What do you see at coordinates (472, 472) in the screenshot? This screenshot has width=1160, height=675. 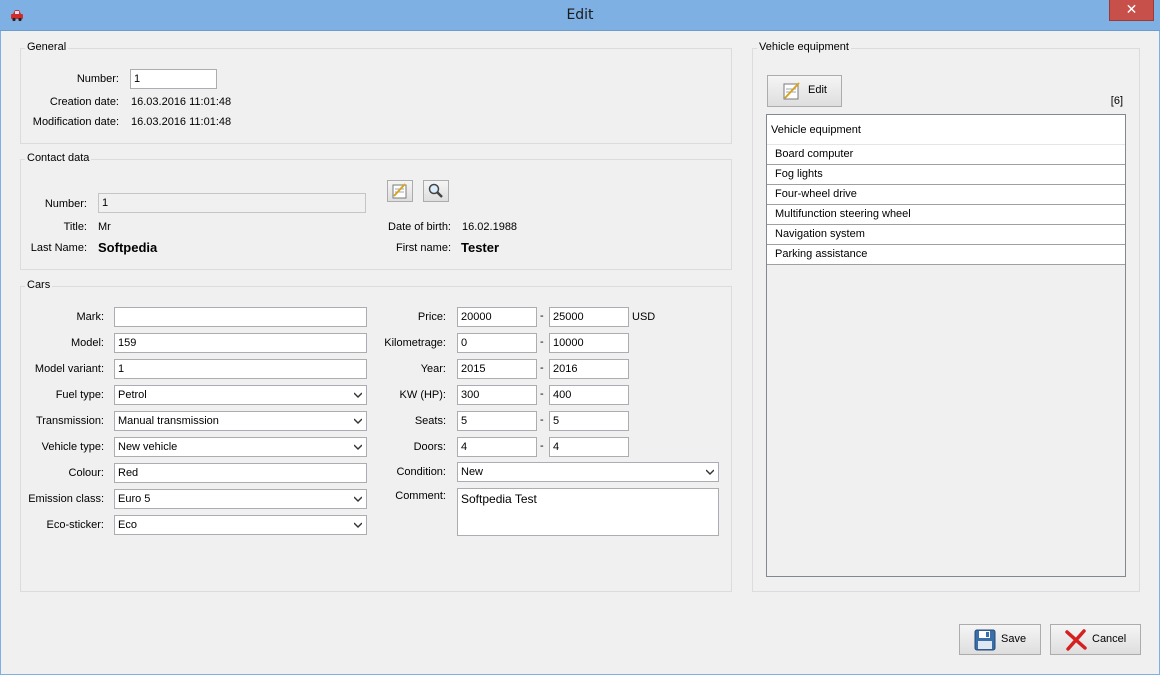 I see `condition-value: New` at bounding box center [472, 472].